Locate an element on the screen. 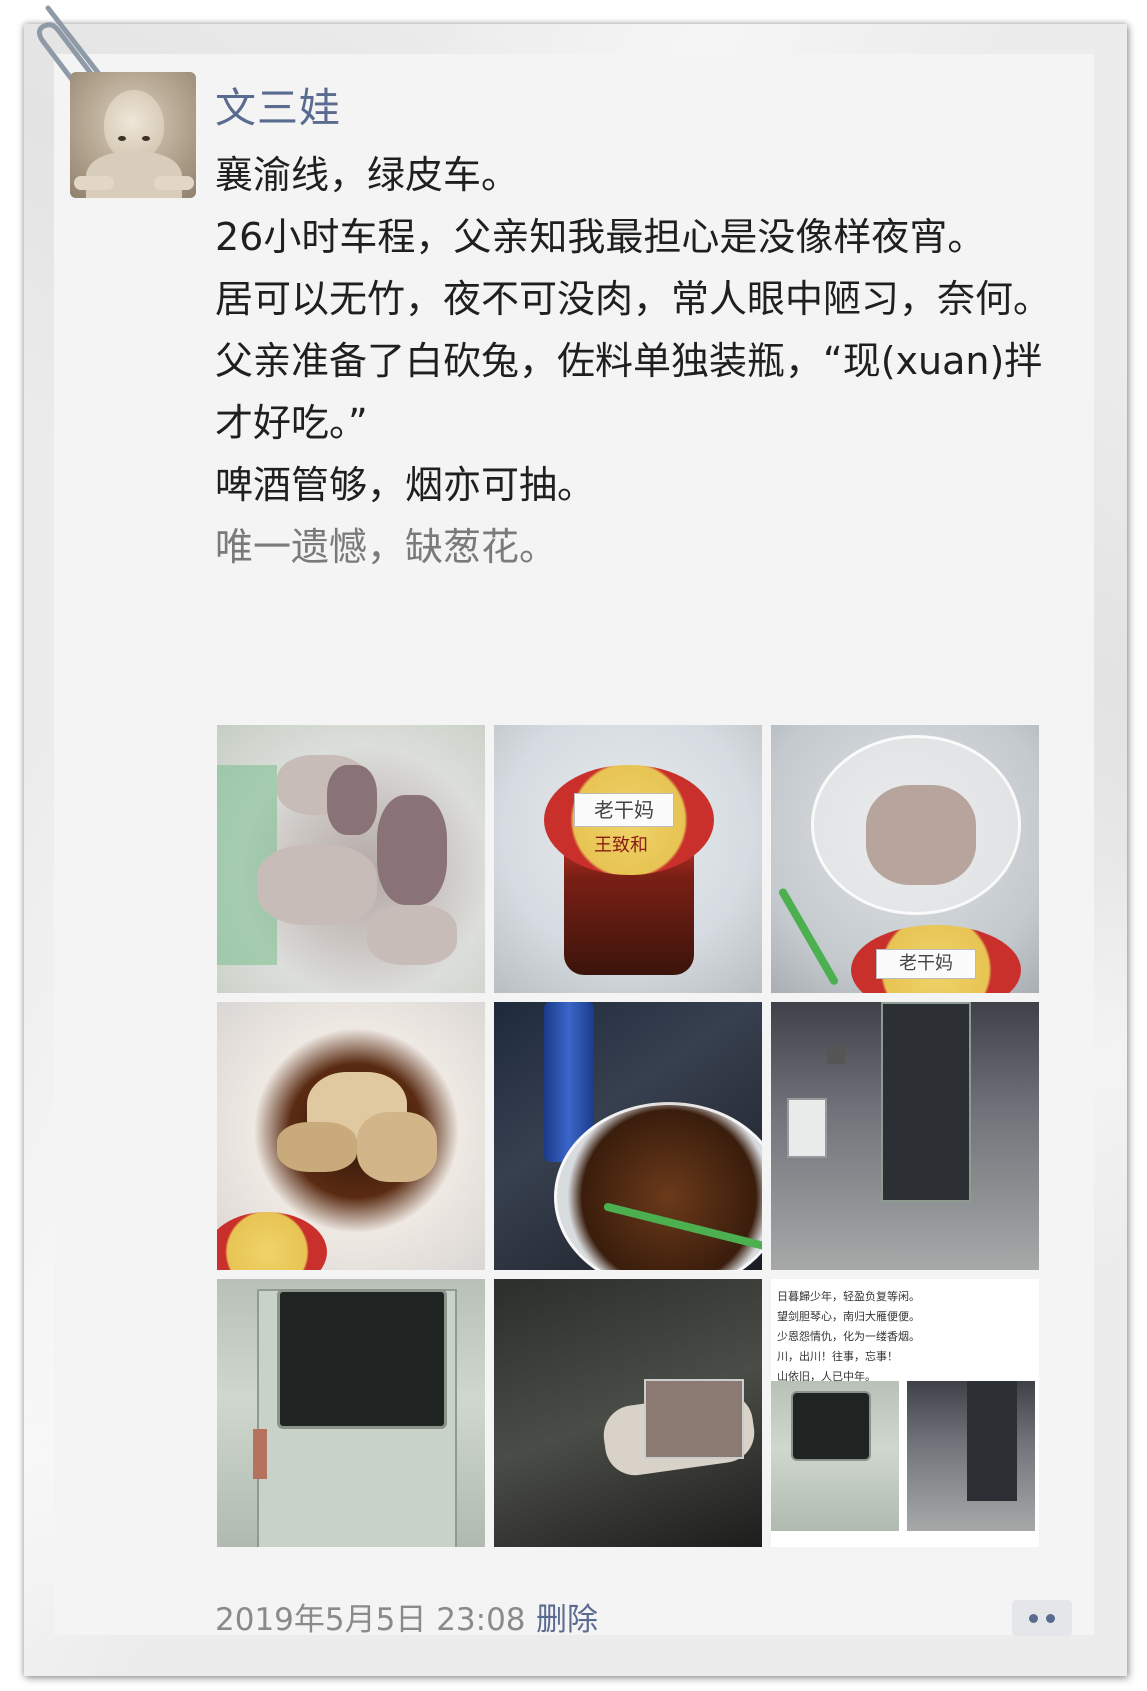 The width and height of the screenshot is (1147, 1691). post-line: 襄渝线，绿皮车。 is located at coordinates (367, 175).